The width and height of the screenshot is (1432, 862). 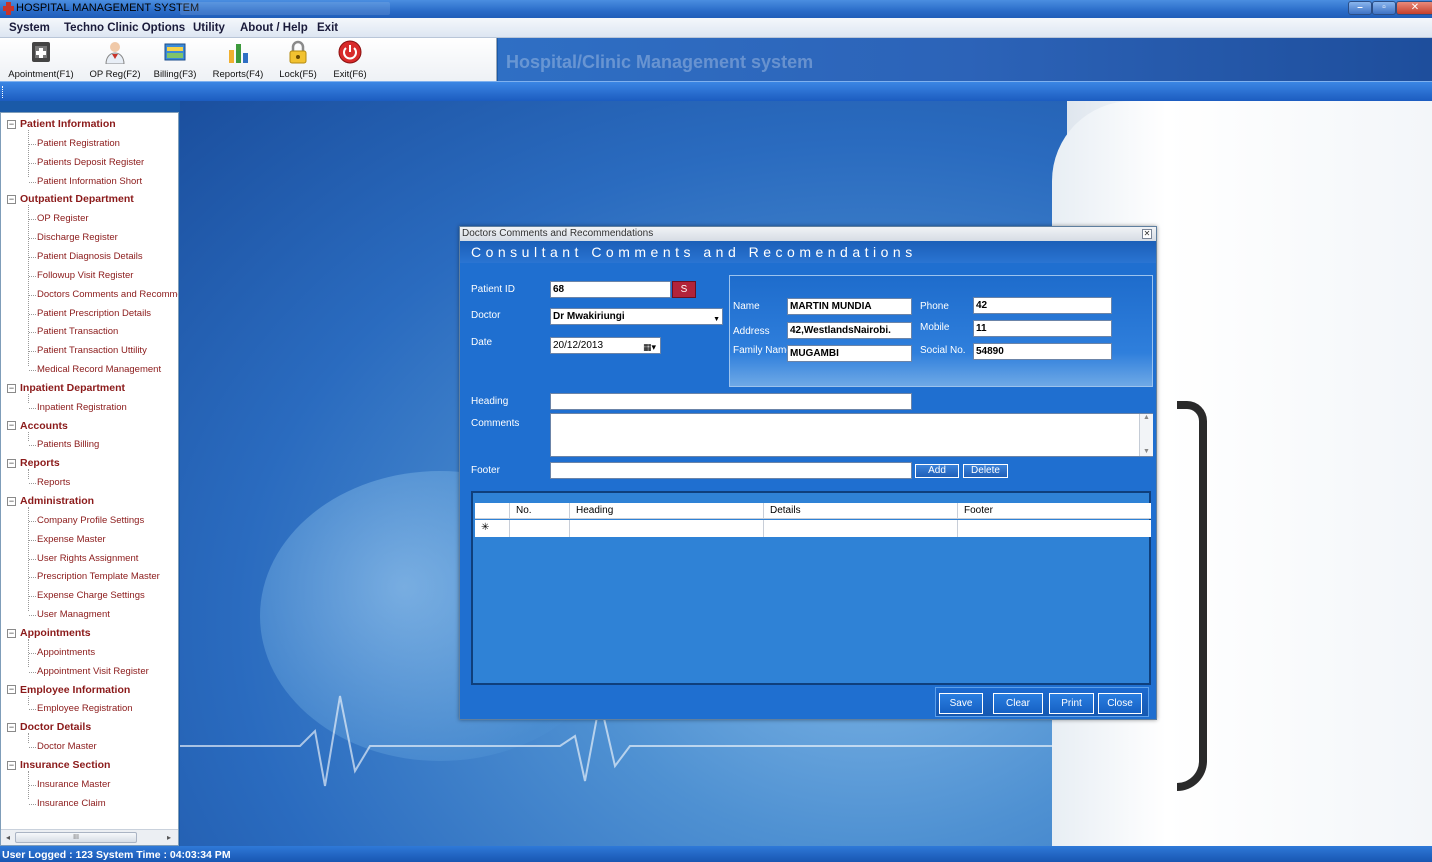 I want to click on sidebar-item: Insurance Master, so click(x=73, y=784).